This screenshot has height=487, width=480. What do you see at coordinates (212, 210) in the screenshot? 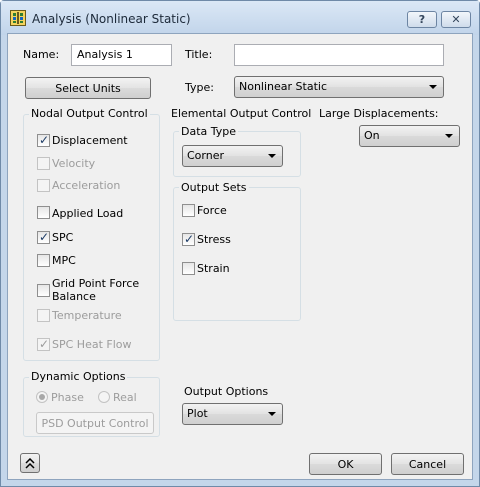
I see `force-label: Force` at bounding box center [212, 210].